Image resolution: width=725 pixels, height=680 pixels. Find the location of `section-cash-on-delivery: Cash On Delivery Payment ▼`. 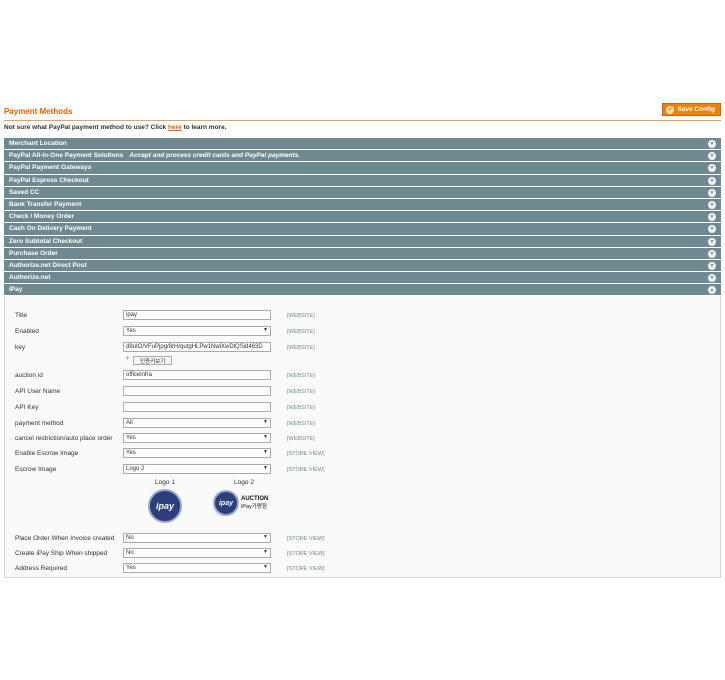

section-cash-on-delivery: Cash On Delivery Payment ▼ is located at coordinates (362, 229).